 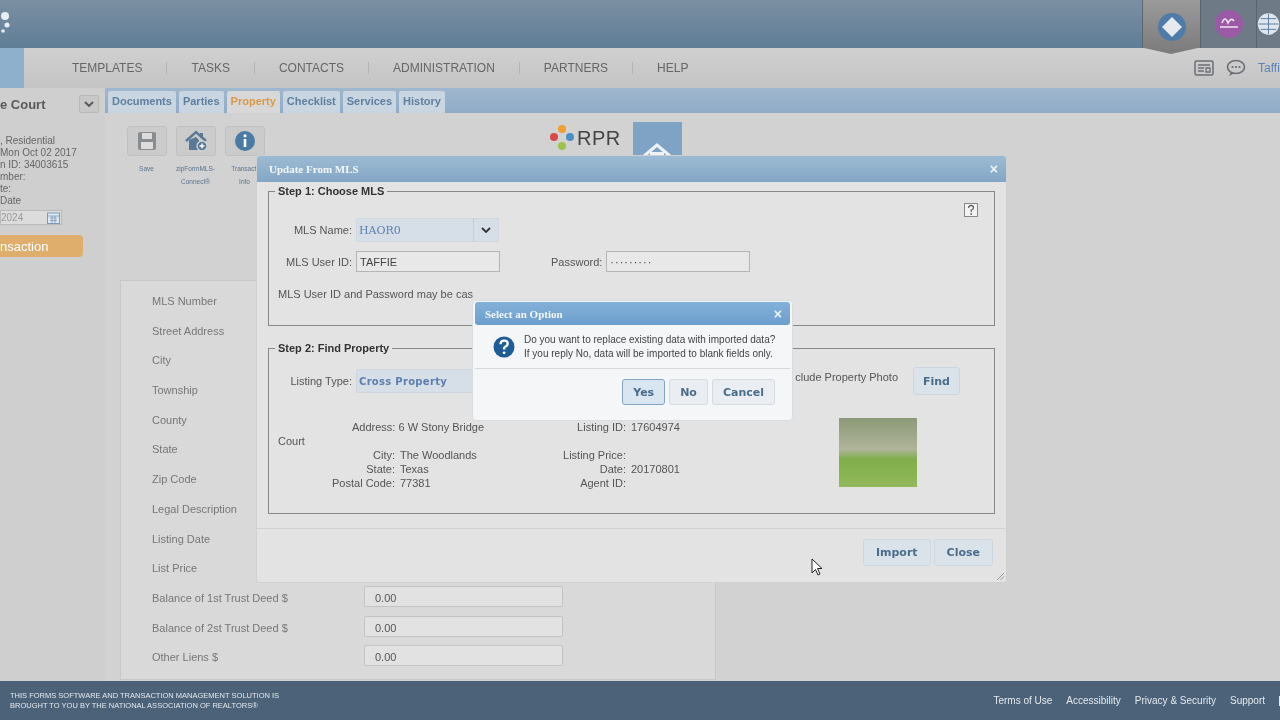 I want to click on tab: Checklist, so click(x=311, y=102).